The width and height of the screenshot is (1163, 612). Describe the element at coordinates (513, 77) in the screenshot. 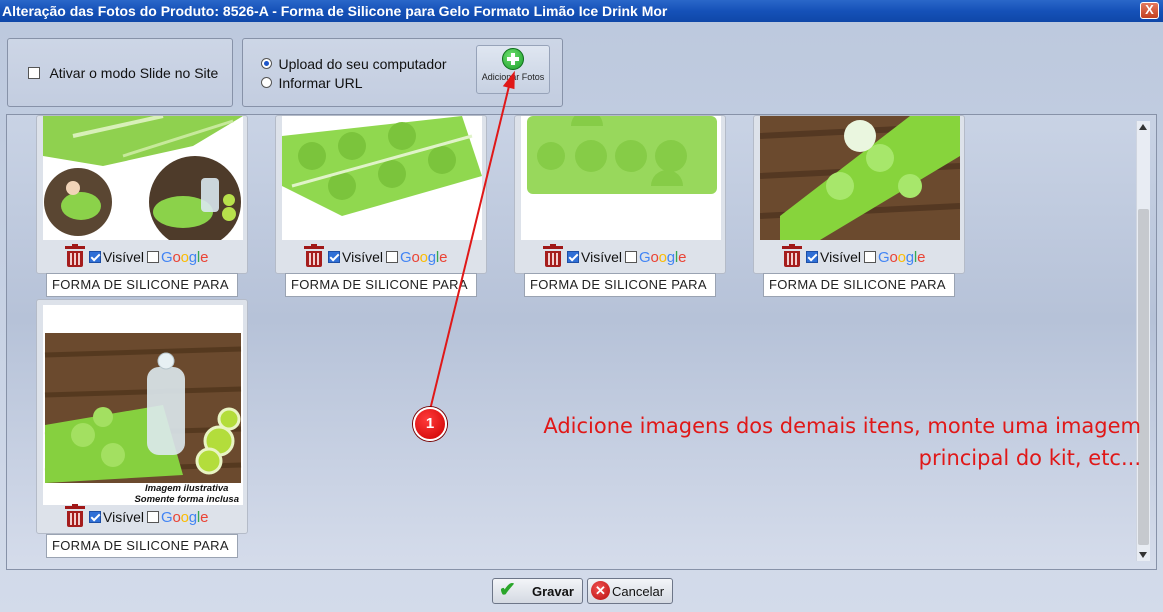

I see `add-photos-label: Adicionar Fotos` at that location.